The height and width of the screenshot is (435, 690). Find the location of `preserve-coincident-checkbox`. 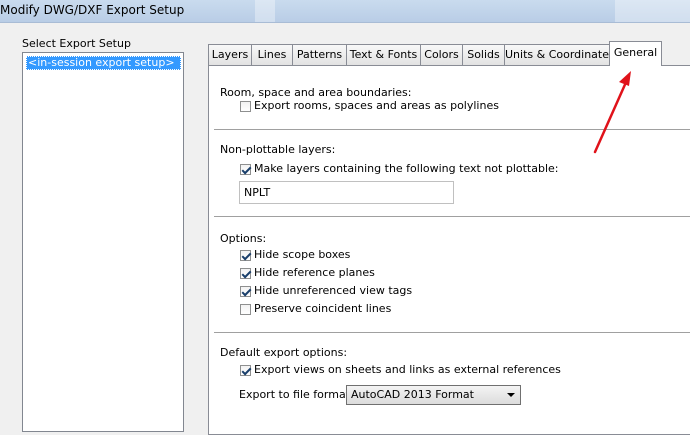

preserve-coincident-checkbox is located at coordinates (245, 309).